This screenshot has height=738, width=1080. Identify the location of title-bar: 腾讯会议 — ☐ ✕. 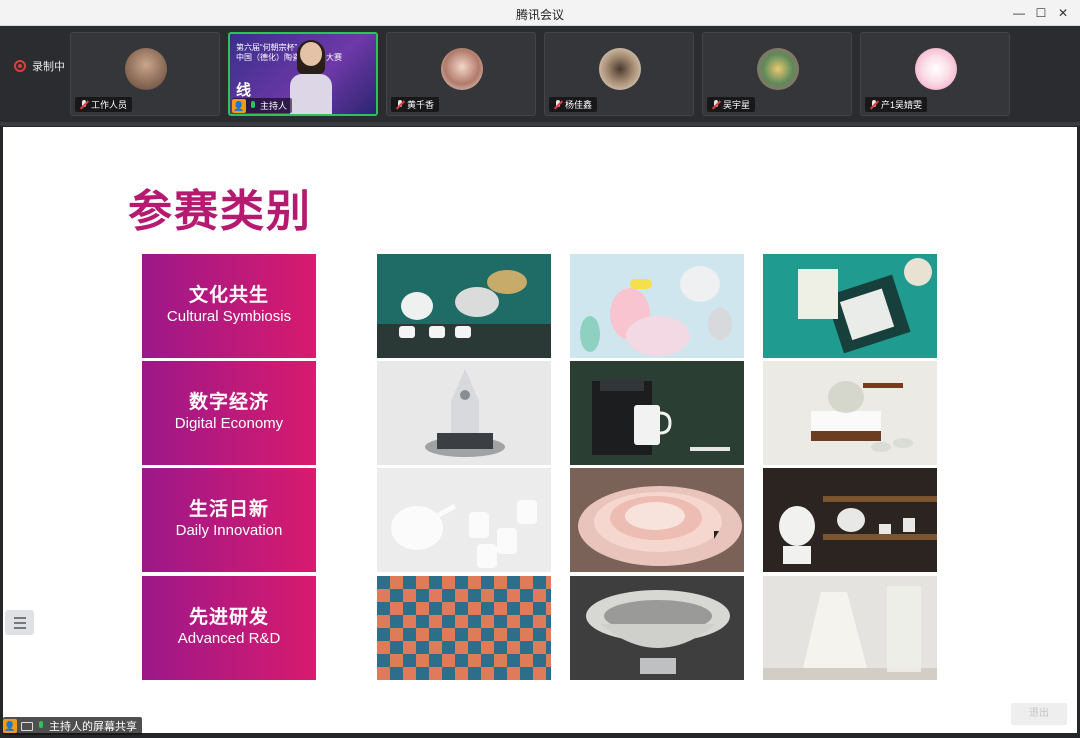
(540, 13).